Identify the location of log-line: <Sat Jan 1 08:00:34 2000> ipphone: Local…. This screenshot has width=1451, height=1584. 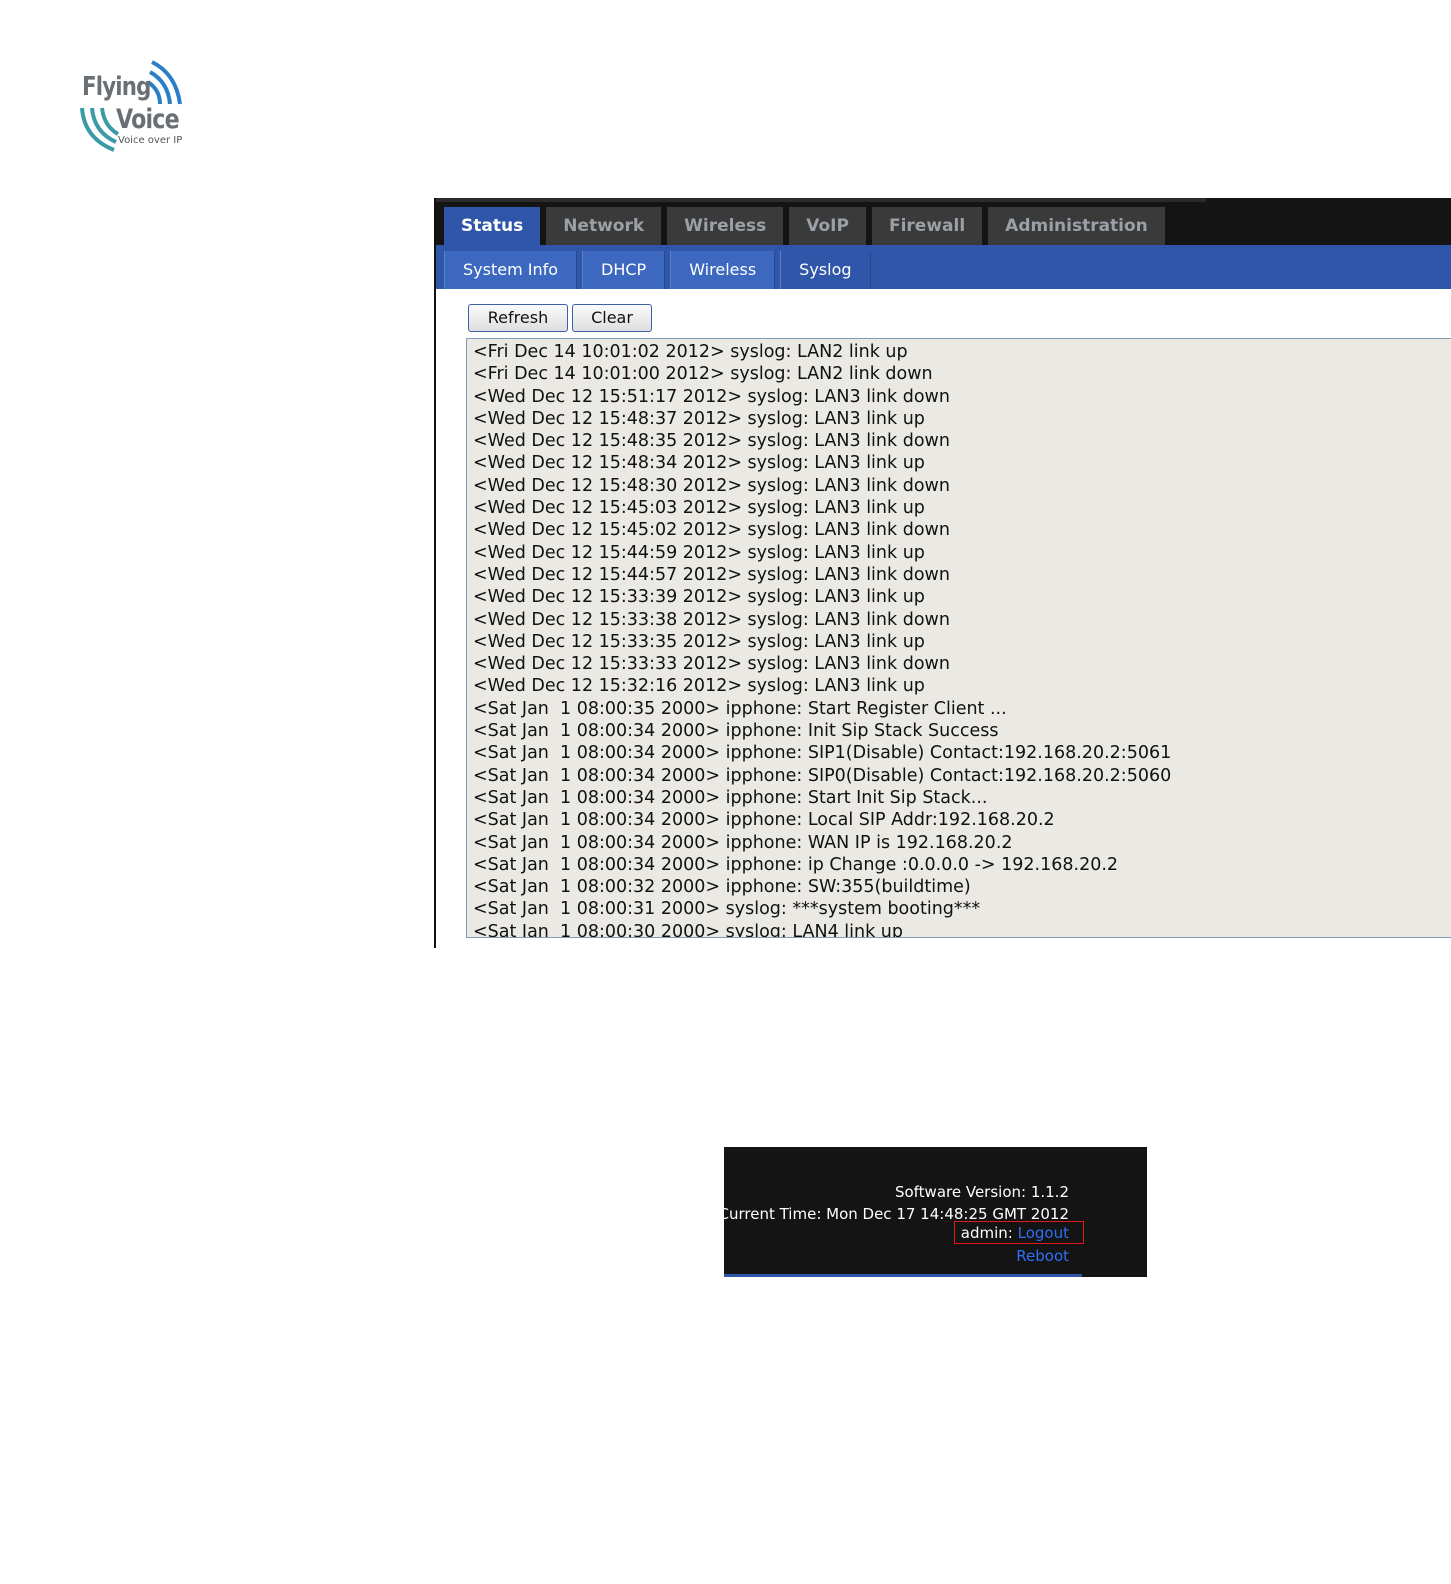
(764, 820).